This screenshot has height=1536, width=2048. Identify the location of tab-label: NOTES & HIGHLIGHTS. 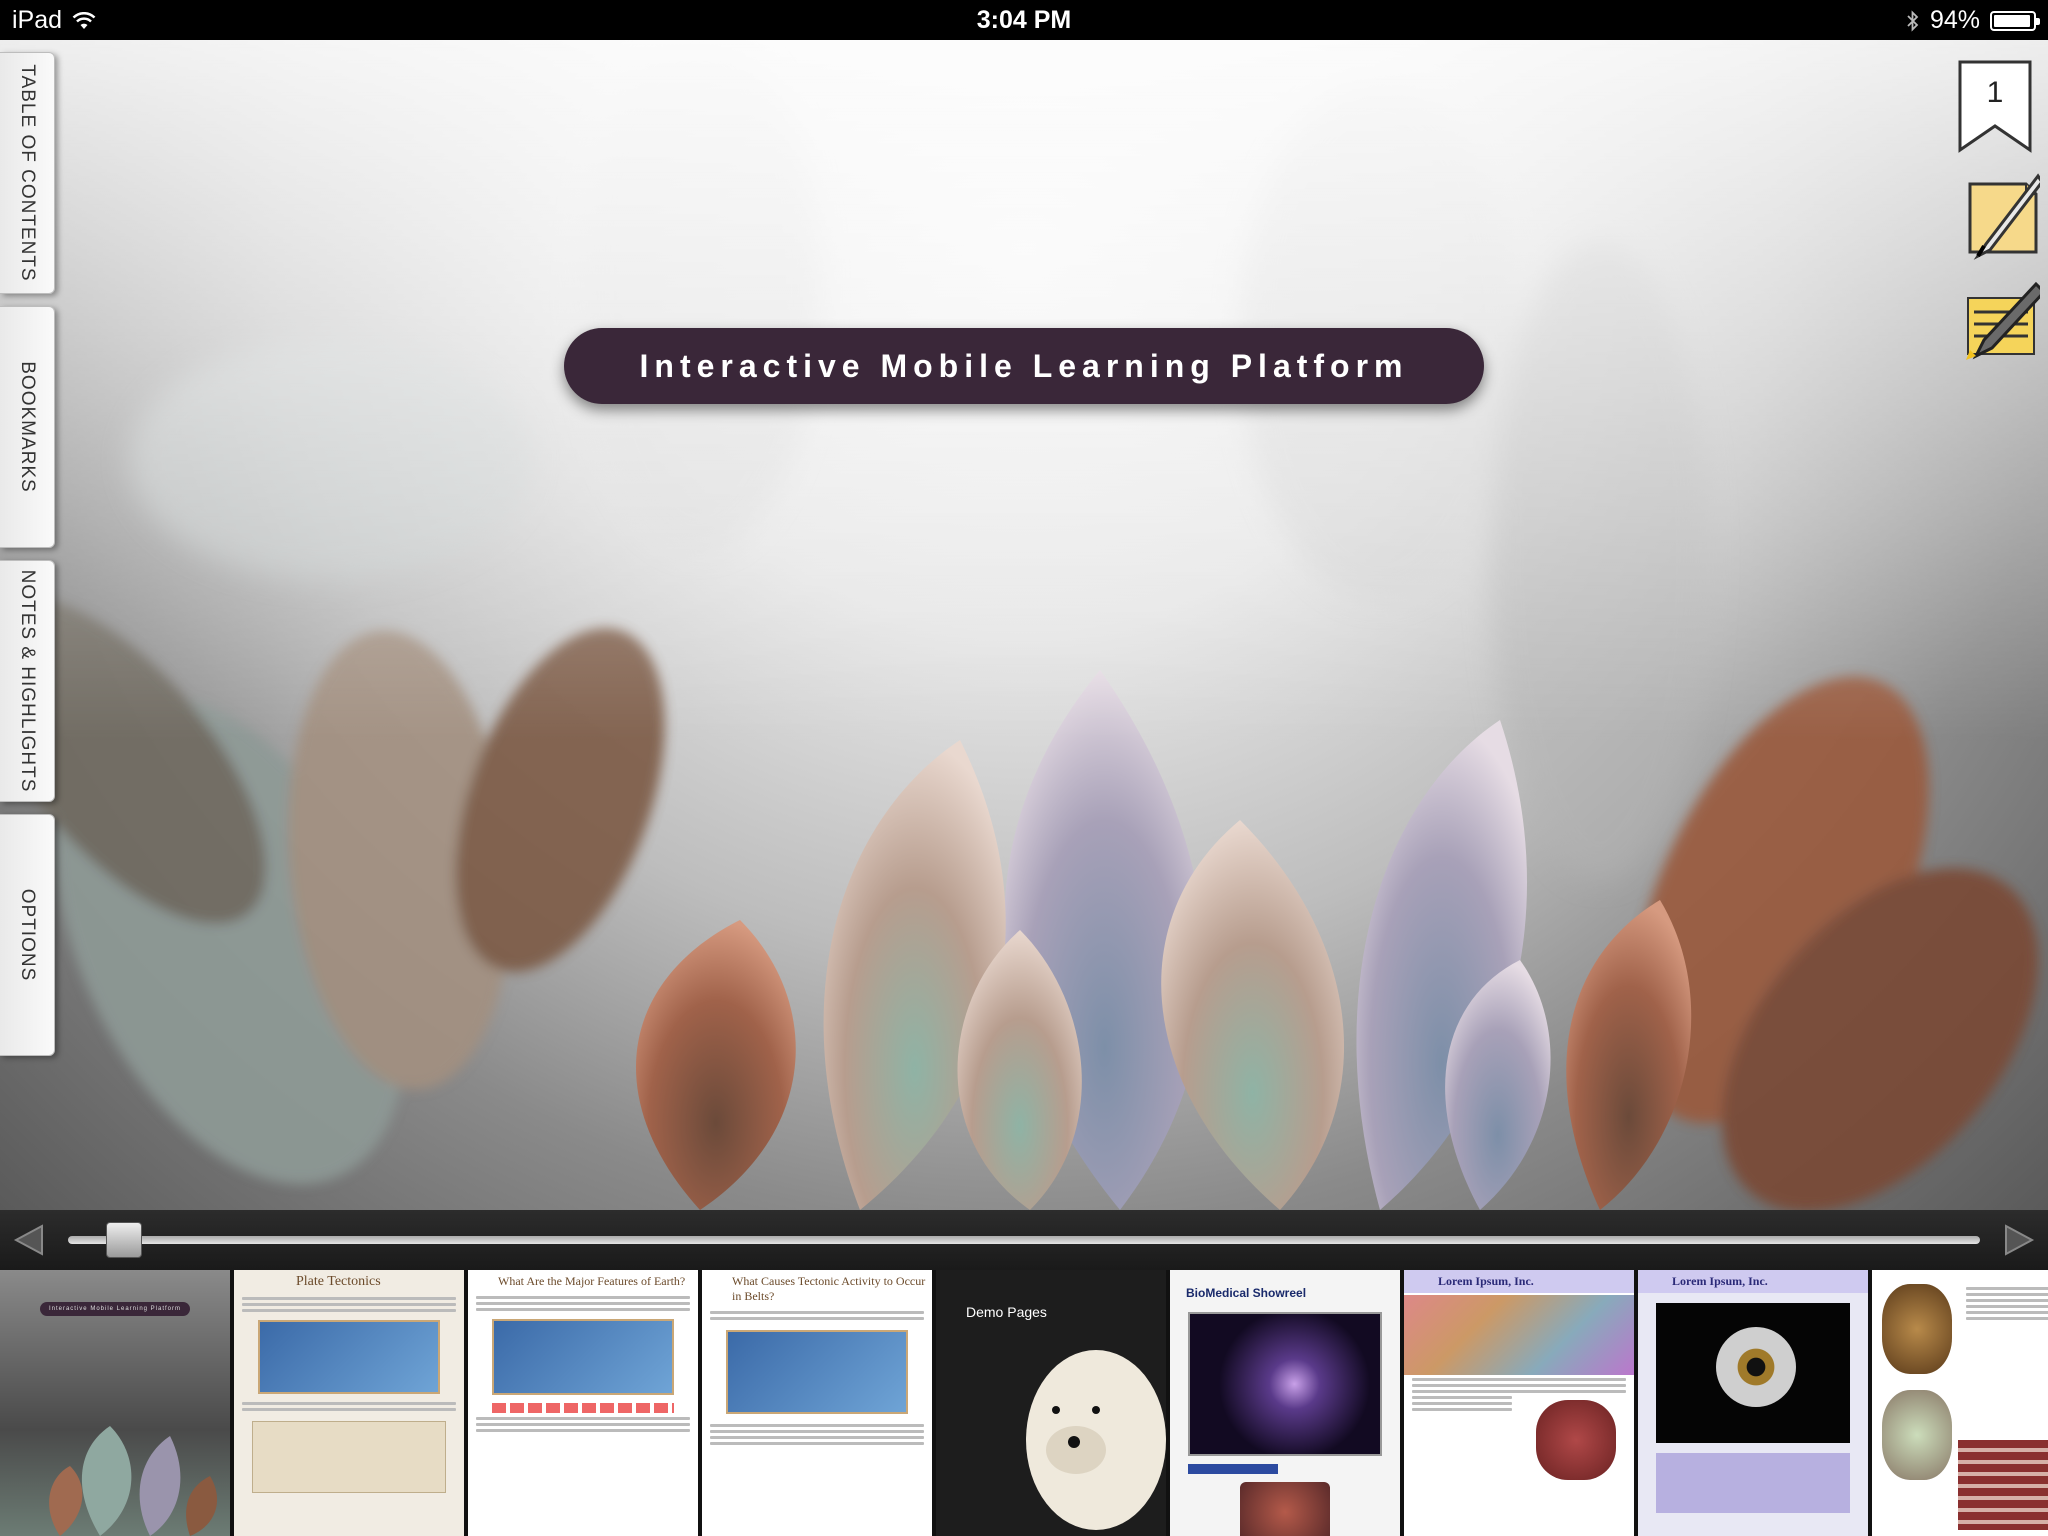
(27, 681).